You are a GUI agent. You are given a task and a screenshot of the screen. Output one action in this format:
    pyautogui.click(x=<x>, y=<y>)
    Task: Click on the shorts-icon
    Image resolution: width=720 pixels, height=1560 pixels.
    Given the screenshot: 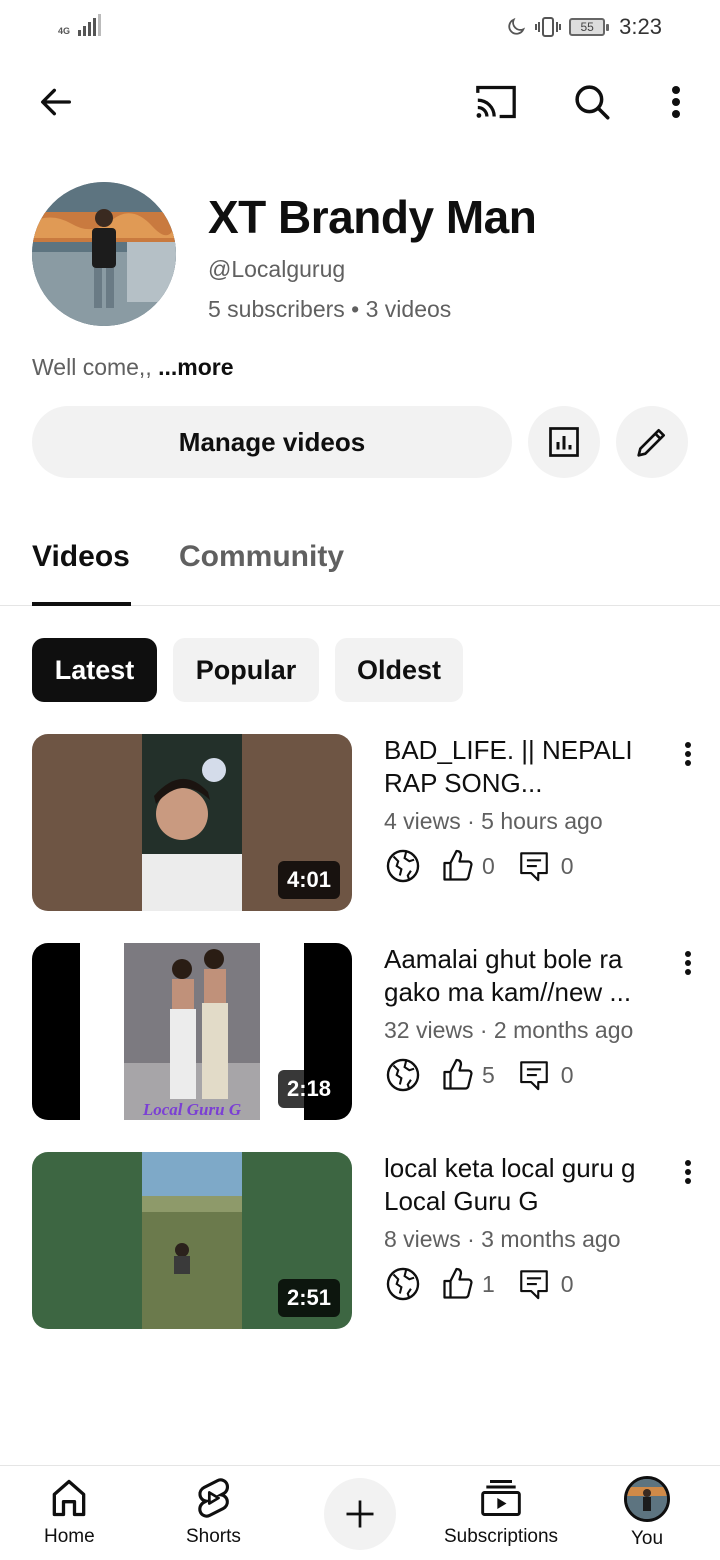 What is the action you would take?
    pyautogui.click(x=214, y=1498)
    